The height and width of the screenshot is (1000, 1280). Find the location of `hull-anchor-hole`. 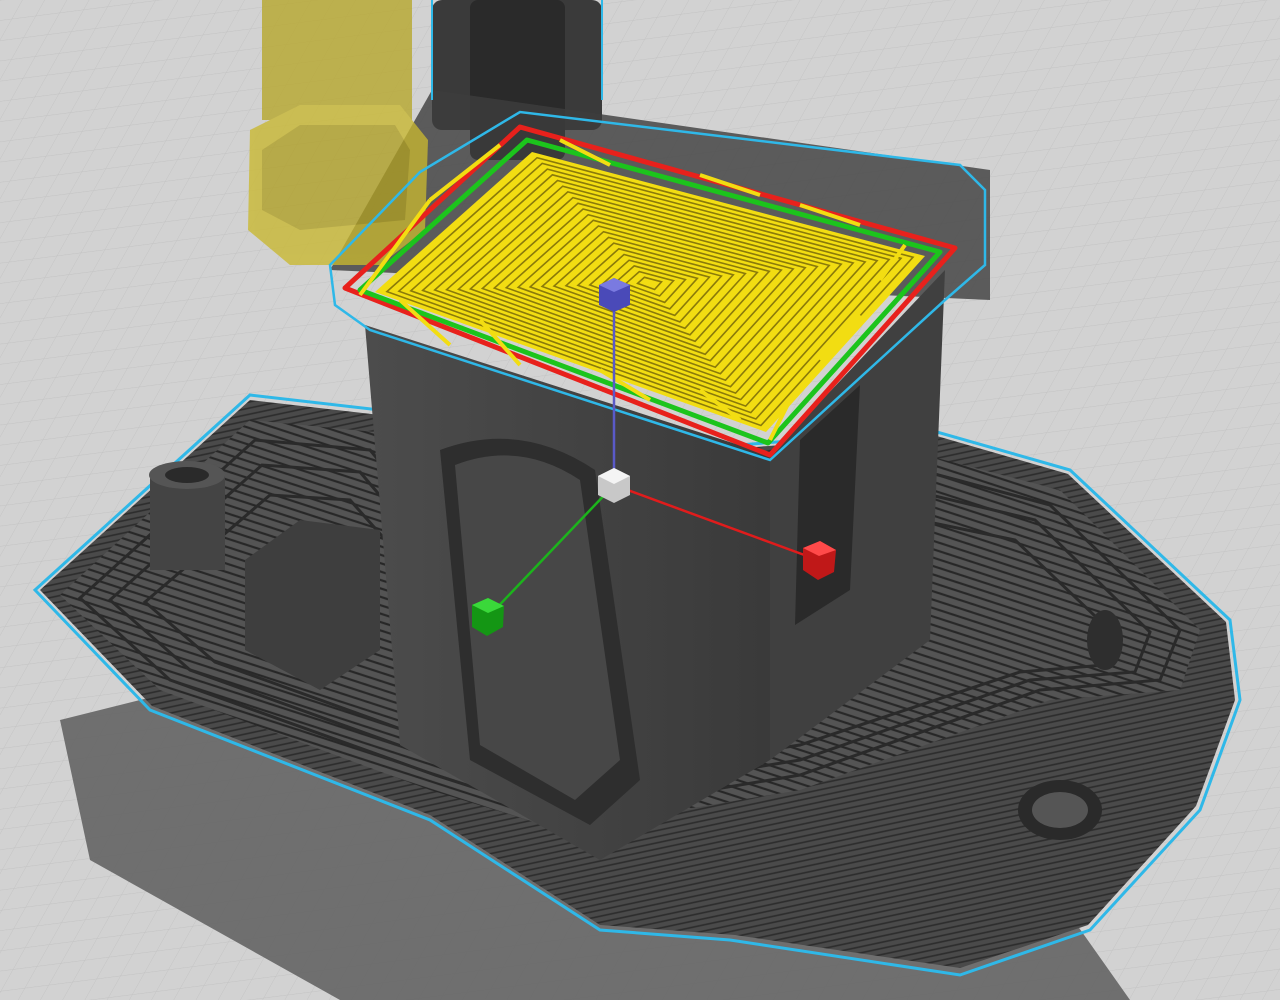

hull-anchor-hole is located at coordinates (1105, 640).